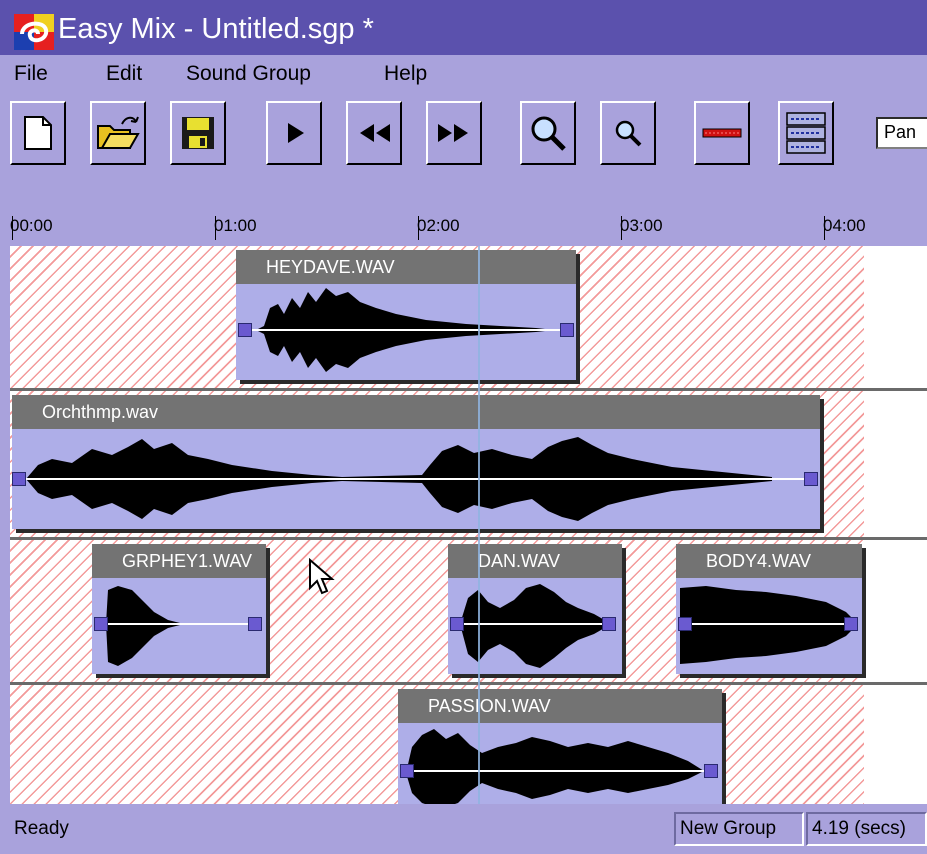 This screenshot has width=927, height=854. I want to click on ruler-tick-label: 00:00, so click(31, 225).